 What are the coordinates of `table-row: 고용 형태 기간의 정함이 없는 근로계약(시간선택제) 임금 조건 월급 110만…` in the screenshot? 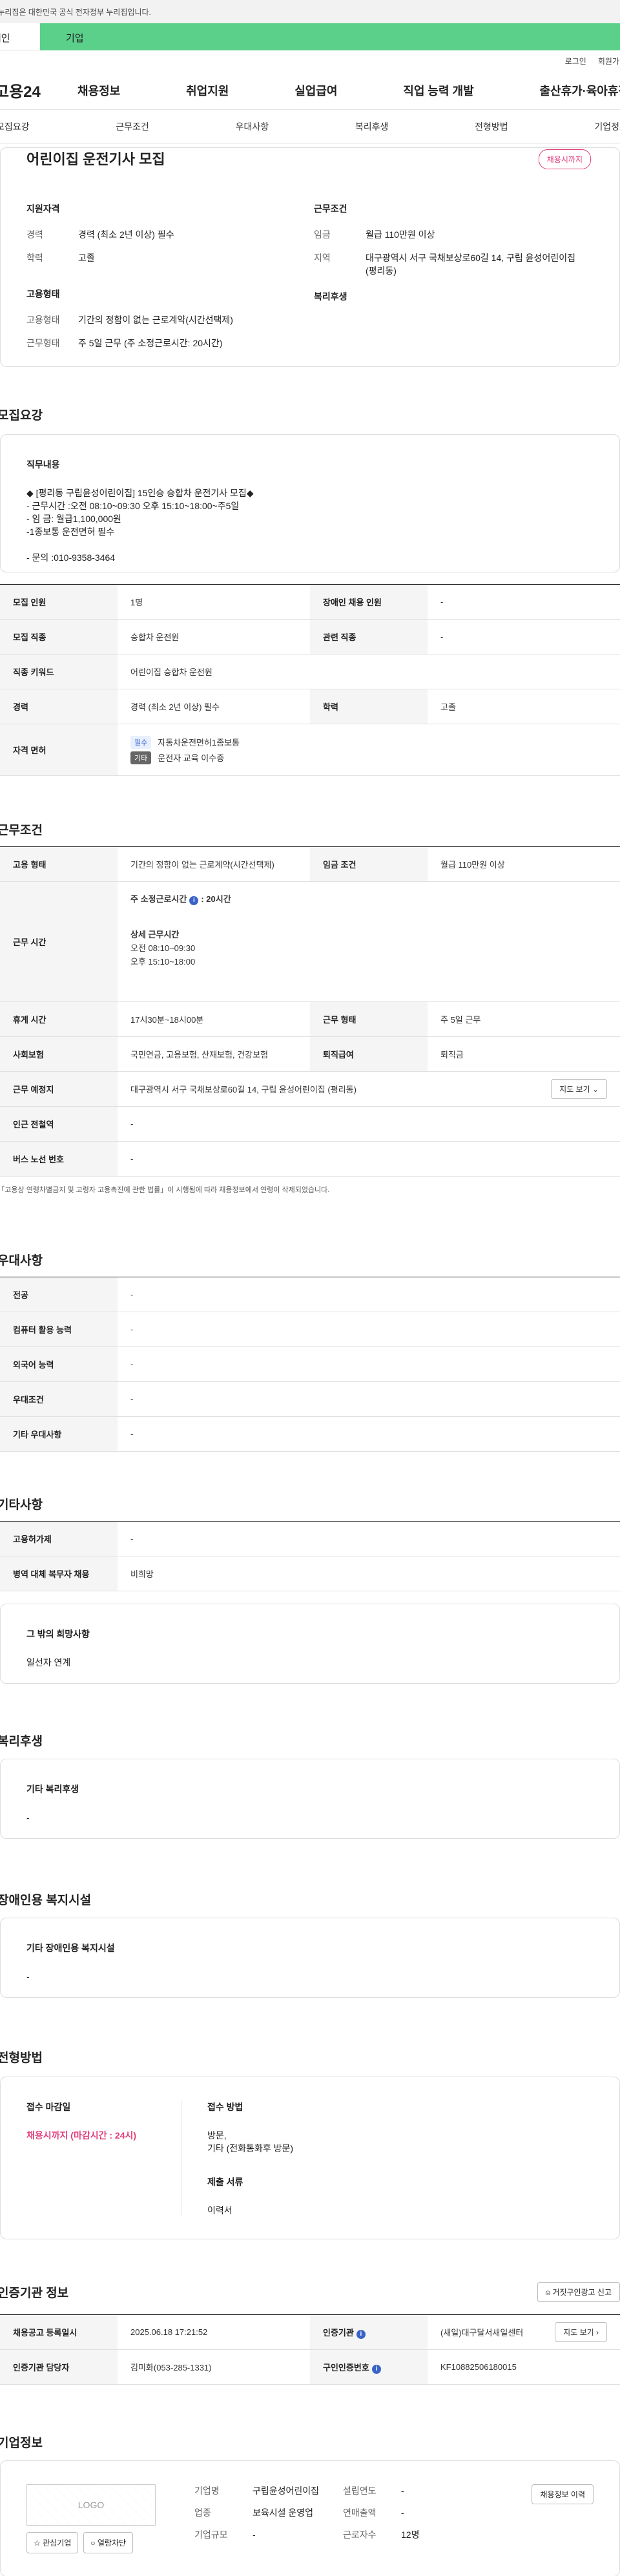 It's located at (310, 864).